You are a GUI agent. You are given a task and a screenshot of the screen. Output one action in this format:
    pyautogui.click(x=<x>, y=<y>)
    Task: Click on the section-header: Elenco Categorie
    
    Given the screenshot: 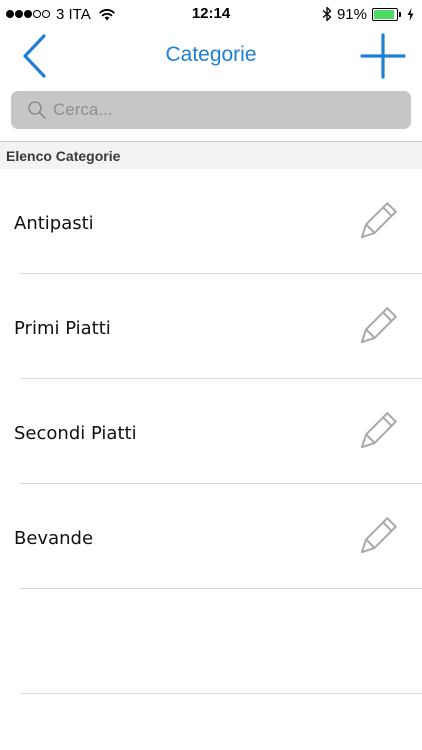 What is the action you would take?
    pyautogui.click(x=211, y=155)
    